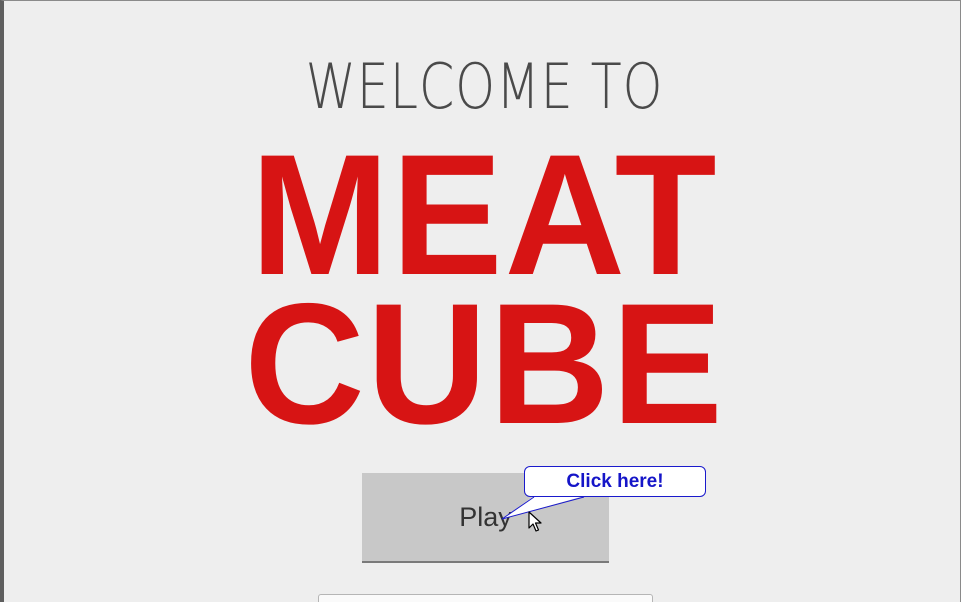  What do you see at coordinates (535, 521) in the screenshot?
I see `arrow-pointer-icon` at bounding box center [535, 521].